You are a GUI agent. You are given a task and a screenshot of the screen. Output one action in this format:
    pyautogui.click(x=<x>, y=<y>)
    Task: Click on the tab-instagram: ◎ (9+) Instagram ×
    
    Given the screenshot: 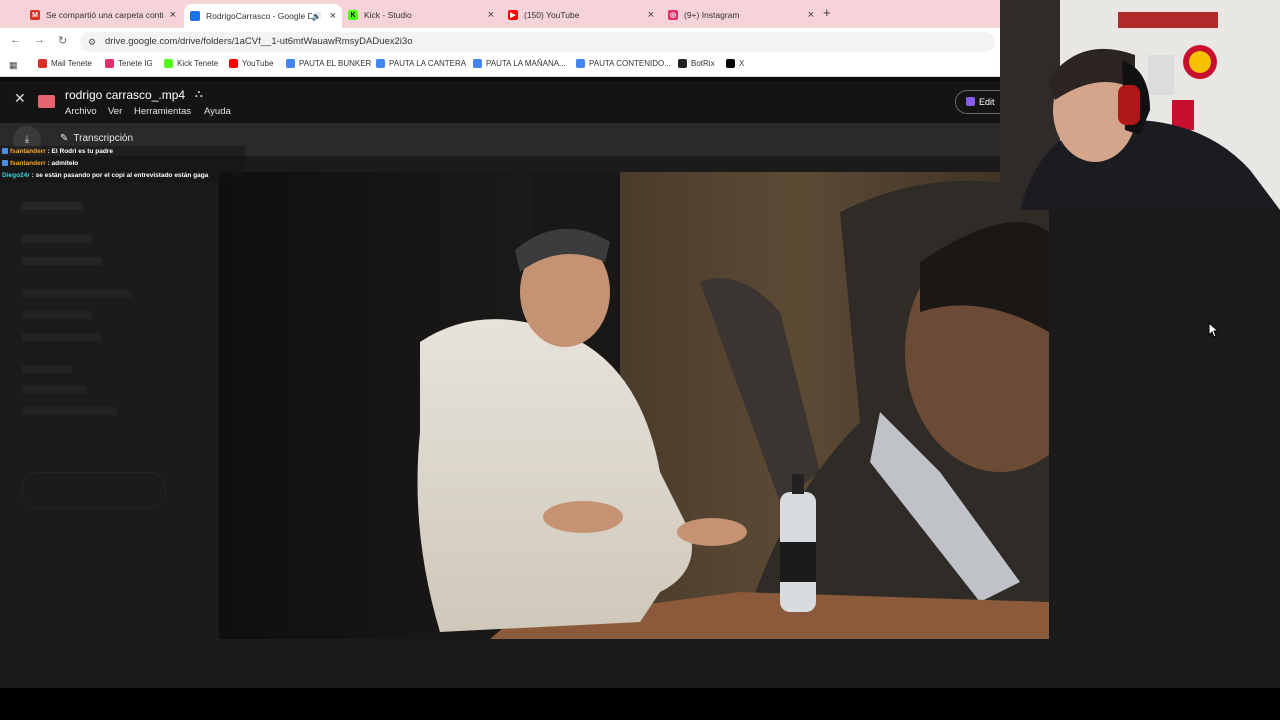 What is the action you would take?
    pyautogui.click(x=741, y=15)
    